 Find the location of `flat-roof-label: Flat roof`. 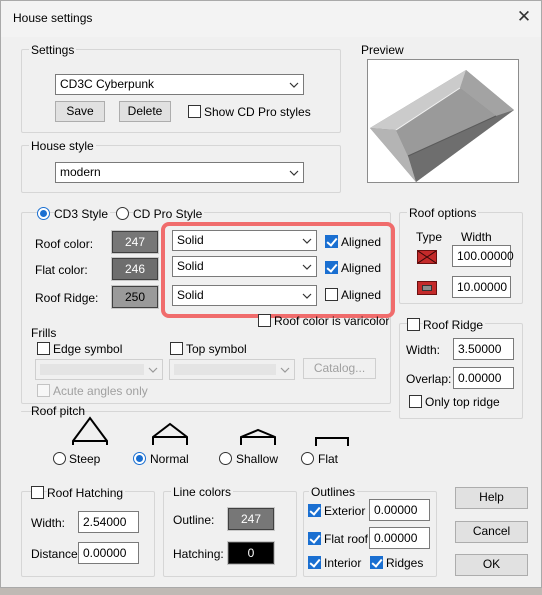

flat-roof-label: Flat roof is located at coordinates (346, 539).